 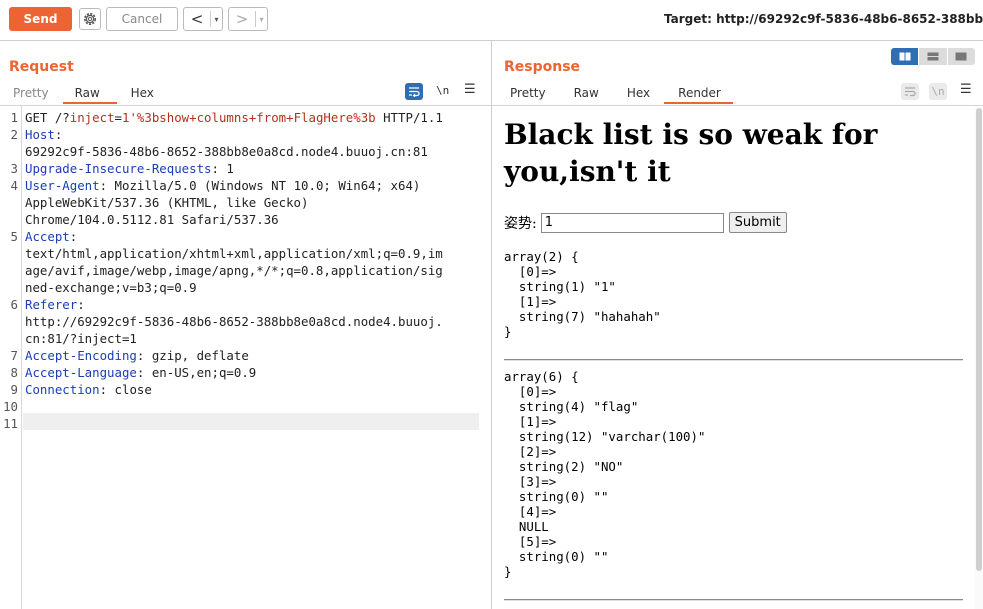 I want to click on request-wrap-toggle, so click(x=414, y=91).